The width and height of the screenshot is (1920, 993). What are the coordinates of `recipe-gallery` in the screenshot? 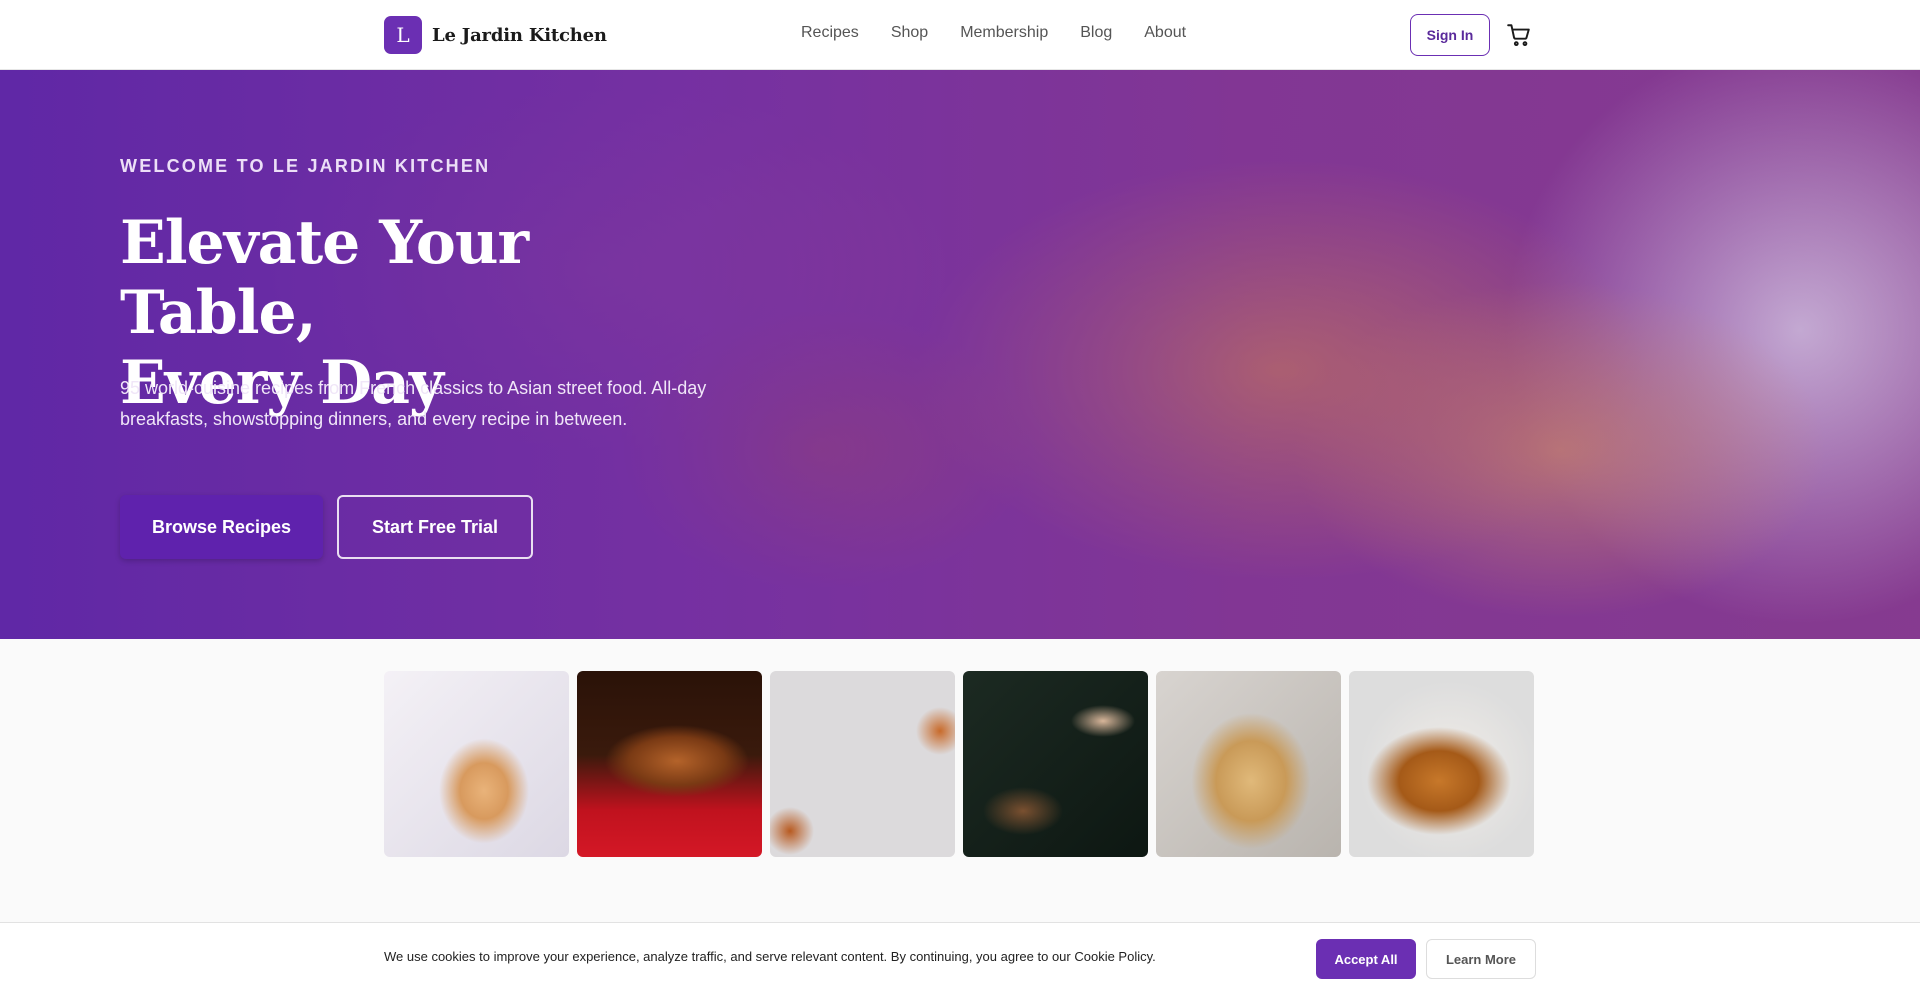 It's located at (959, 764).